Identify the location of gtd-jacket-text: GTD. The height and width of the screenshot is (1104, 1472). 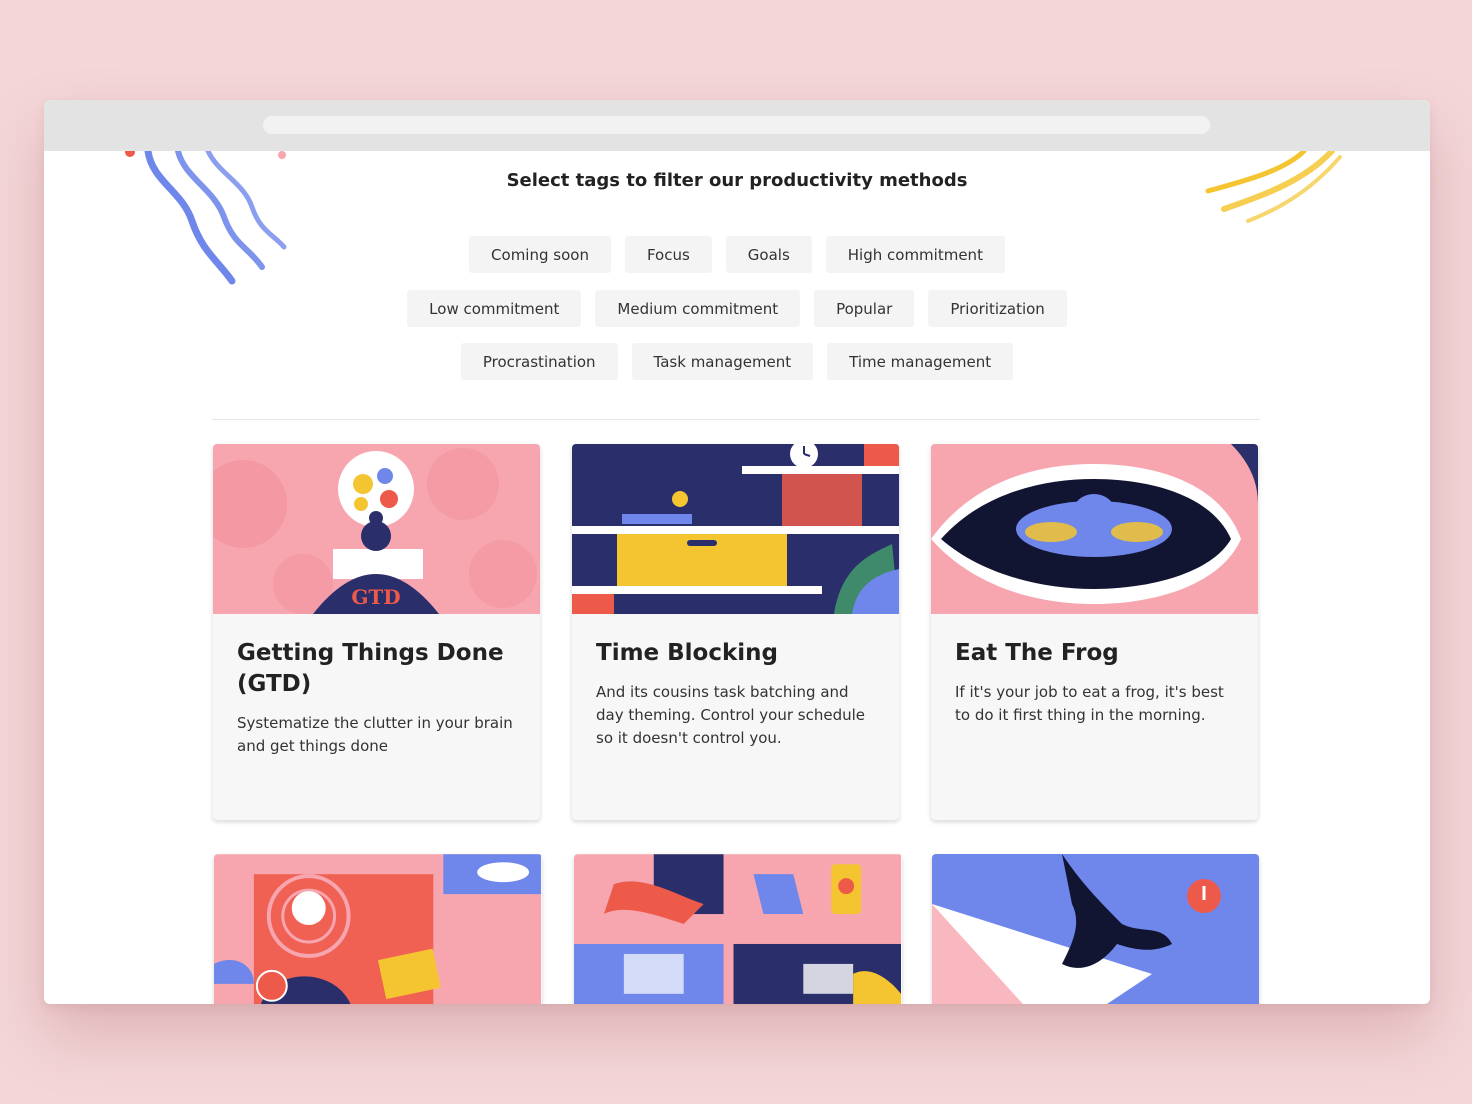
(375, 597).